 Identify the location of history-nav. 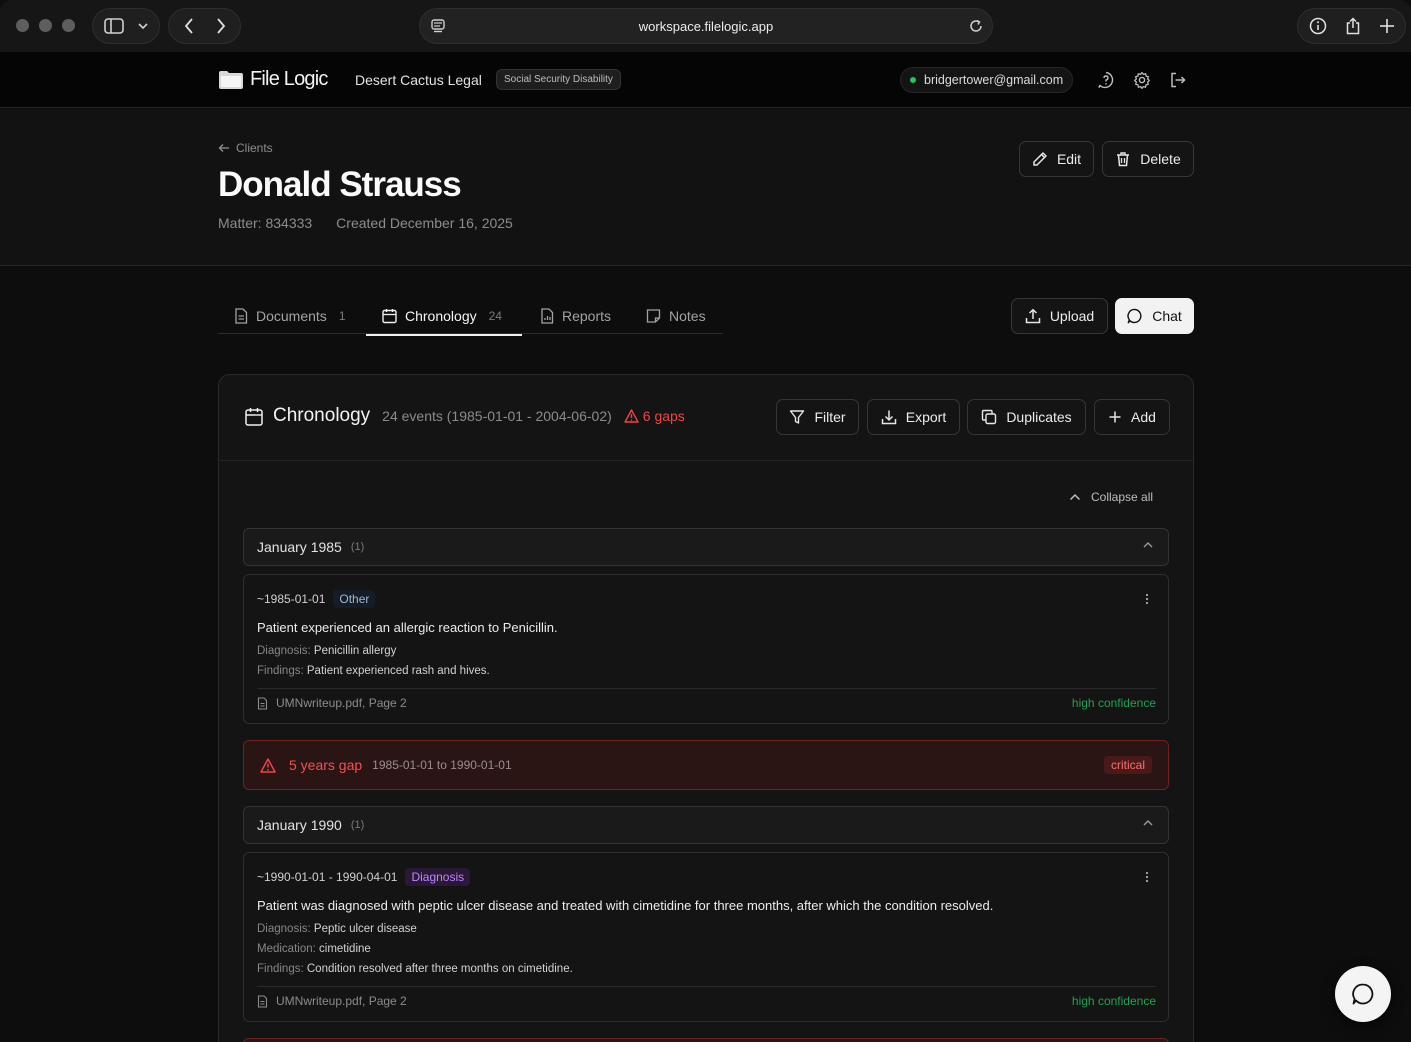
(204, 26).